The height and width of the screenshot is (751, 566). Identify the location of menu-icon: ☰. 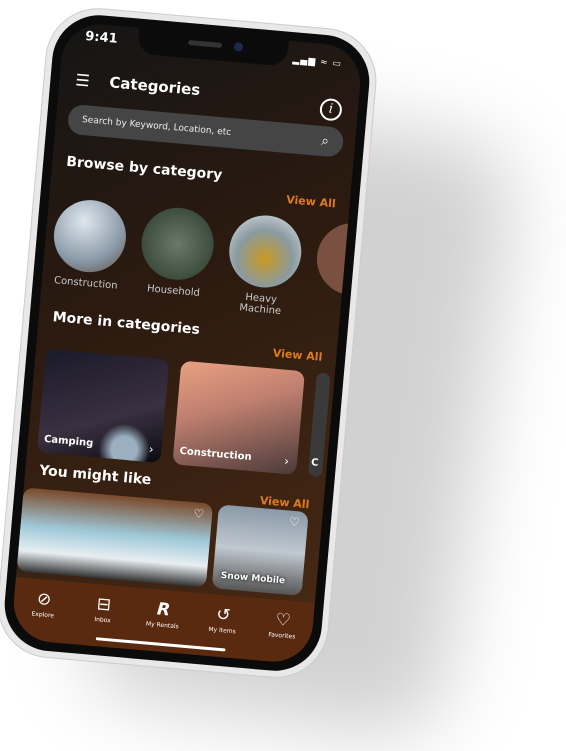
(84, 80).